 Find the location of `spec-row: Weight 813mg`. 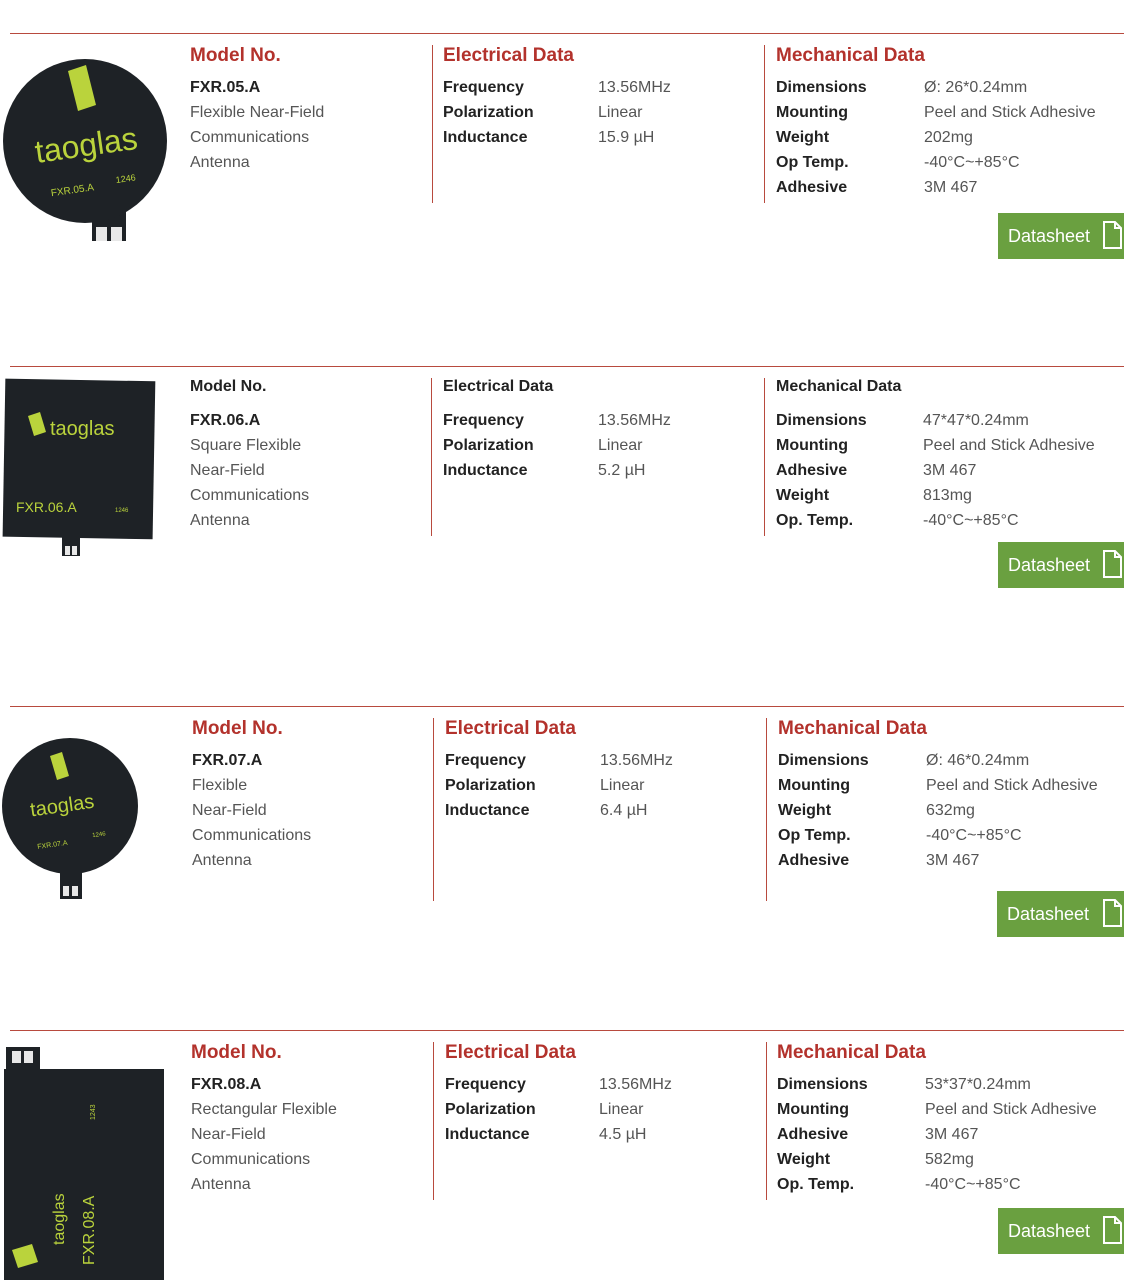

spec-row: Weight 813mg is located at coordinates (874, 495).